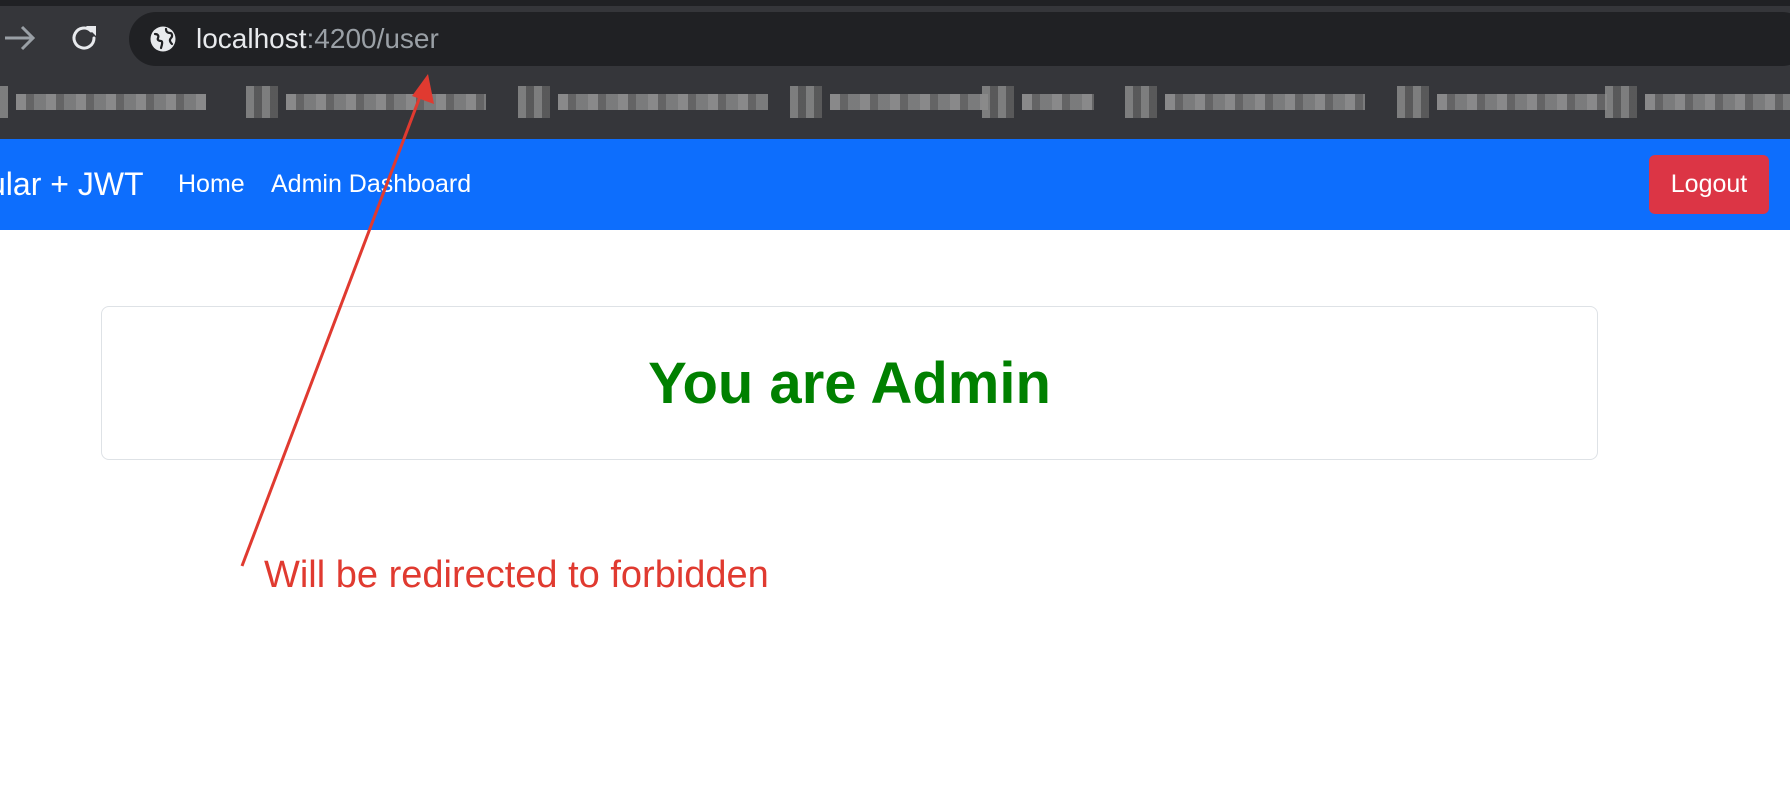 This screenshot has width=1790, height=790. I want to click on page-heading: You are Admin, so click(849, 383).